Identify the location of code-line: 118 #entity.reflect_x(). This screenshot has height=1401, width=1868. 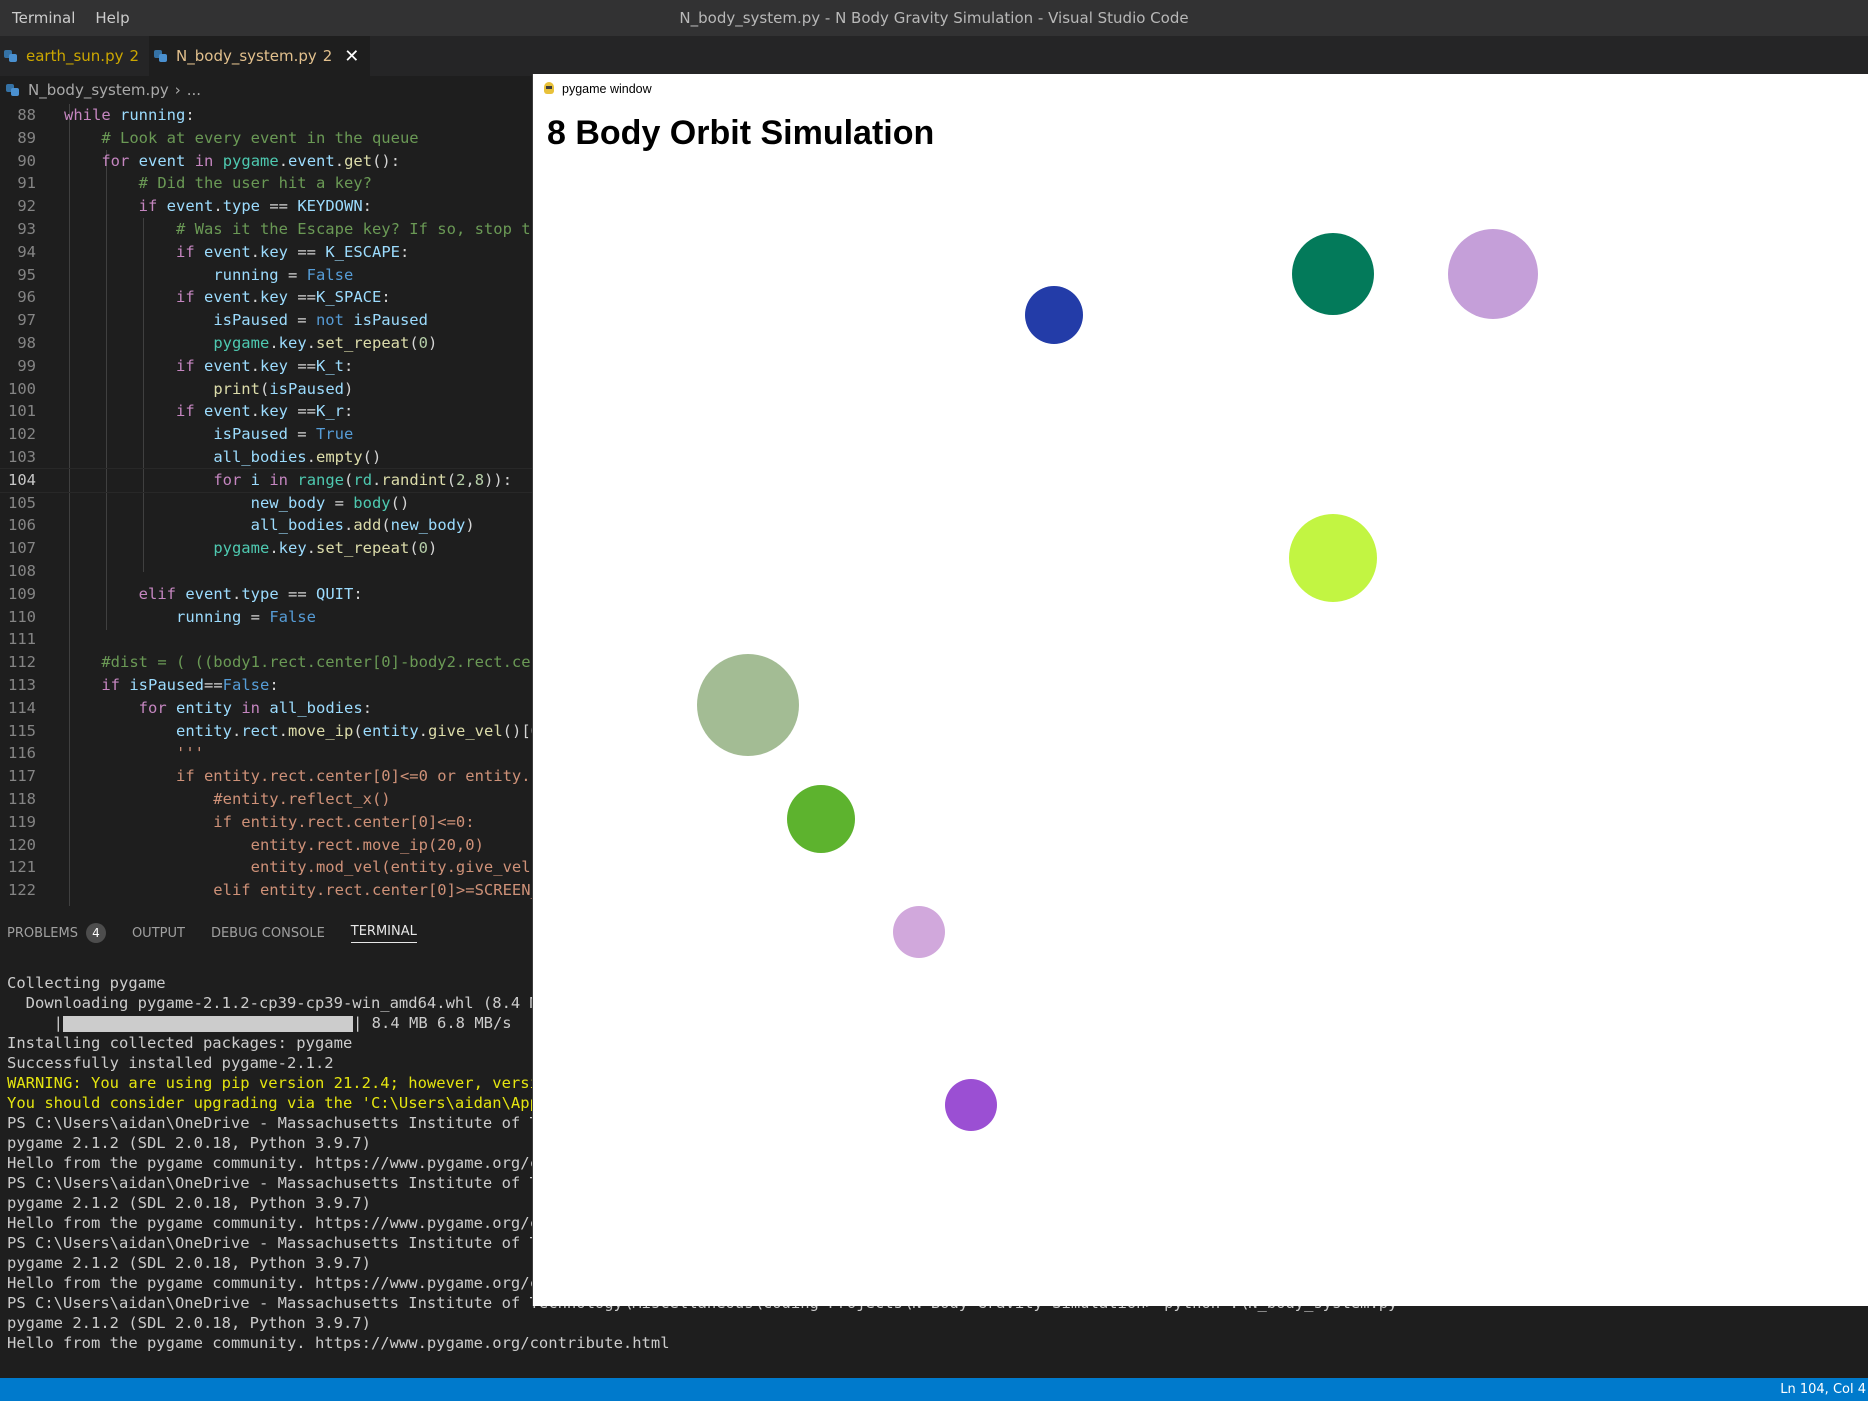
(270, 799).